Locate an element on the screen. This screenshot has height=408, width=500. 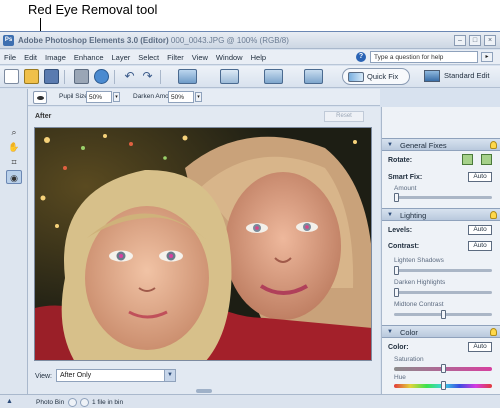
photo-bin-label: Photo Bin is located at coordinates (50, 402).